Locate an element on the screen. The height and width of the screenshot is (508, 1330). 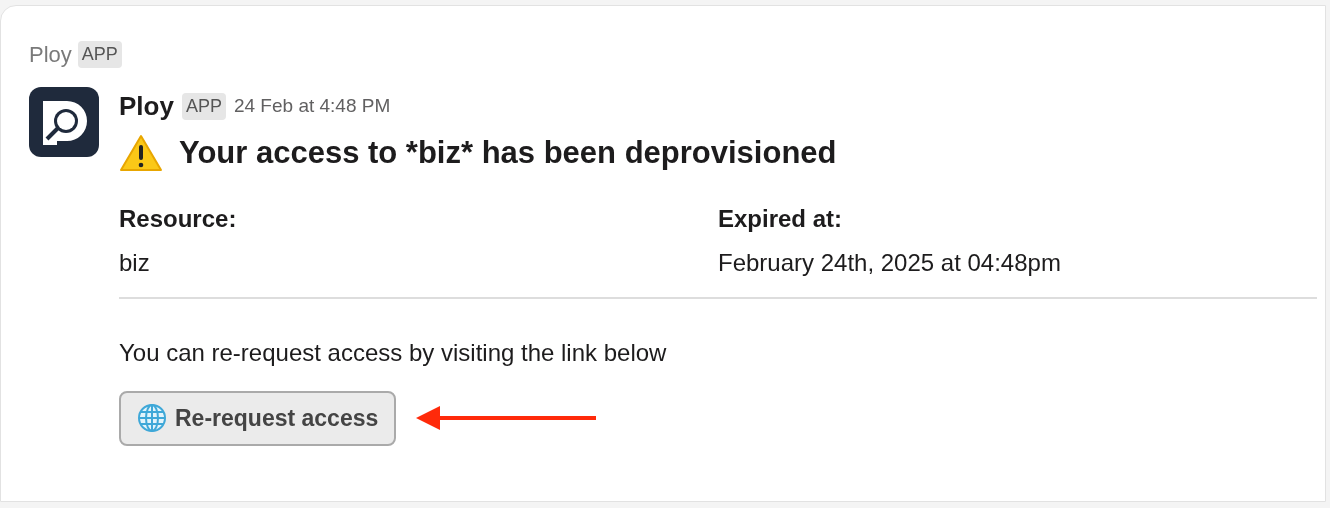
message-text: You can re-request access by visiting the link below is located at coordinates (393, 352).